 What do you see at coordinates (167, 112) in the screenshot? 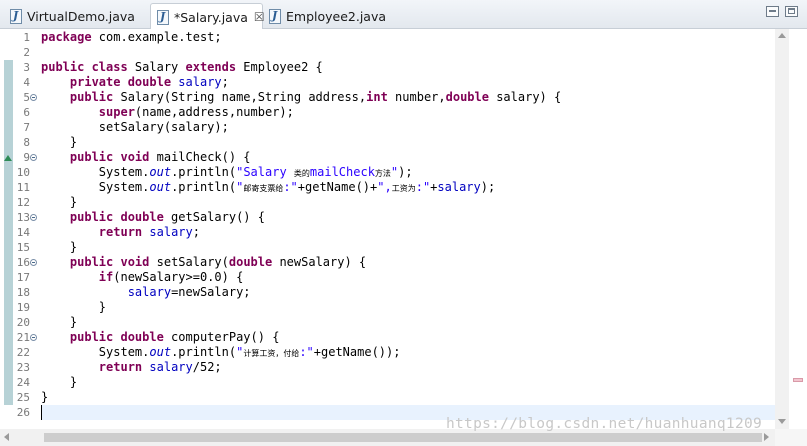
I see `code-line: super(name,address,number);` at bounding box center [167, 112].